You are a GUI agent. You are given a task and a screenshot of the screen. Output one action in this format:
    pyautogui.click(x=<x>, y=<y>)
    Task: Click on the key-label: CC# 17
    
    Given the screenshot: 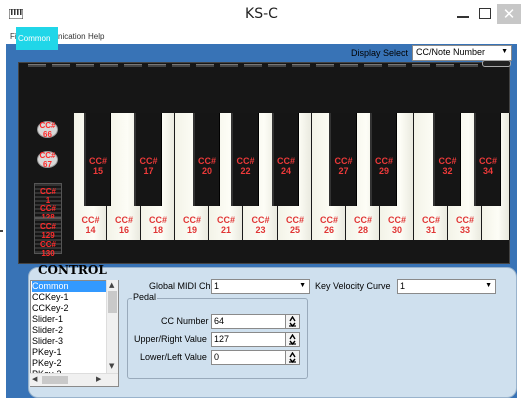 What is the action you would take?
    pyautogui.click(x=148, y=166)
    